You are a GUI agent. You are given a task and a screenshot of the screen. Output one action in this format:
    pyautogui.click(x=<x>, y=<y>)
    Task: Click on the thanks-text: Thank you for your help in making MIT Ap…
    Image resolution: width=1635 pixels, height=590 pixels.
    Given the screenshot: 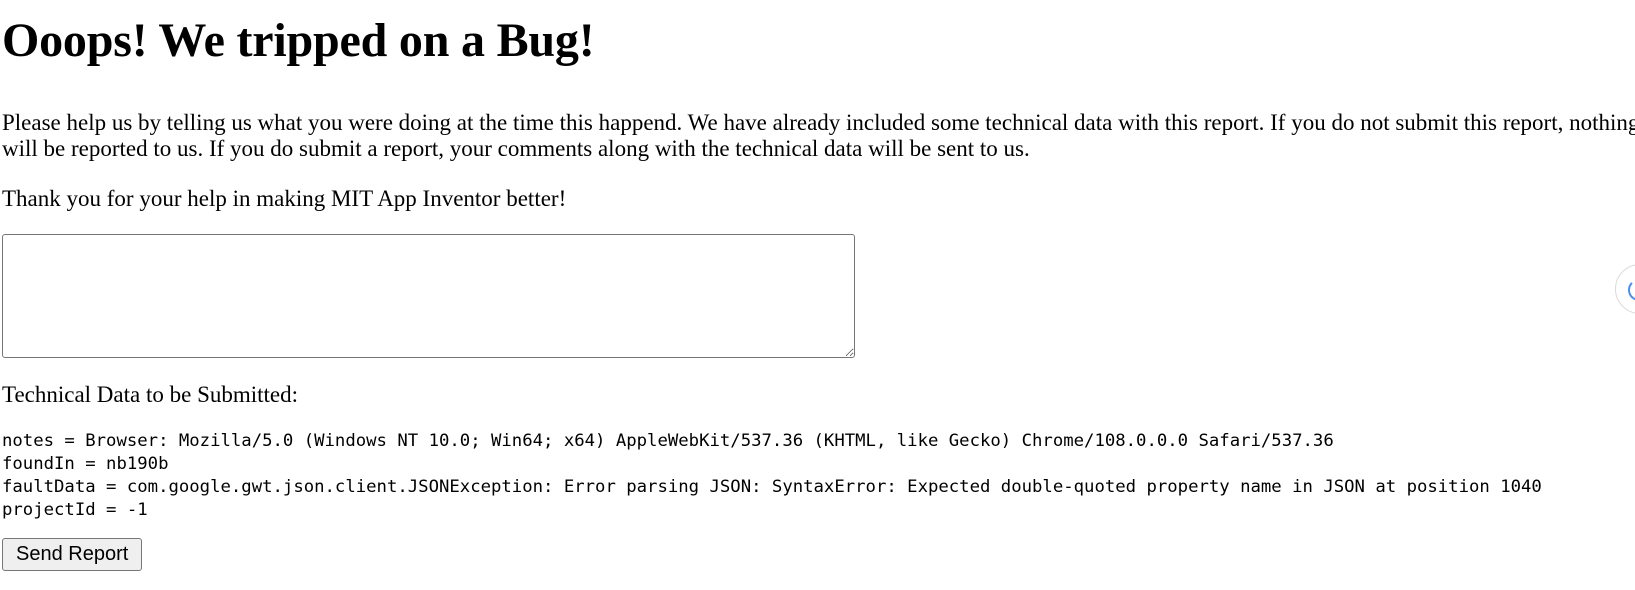 What is the action you would take?
    pyautogui.click(x=284, y=198)
    